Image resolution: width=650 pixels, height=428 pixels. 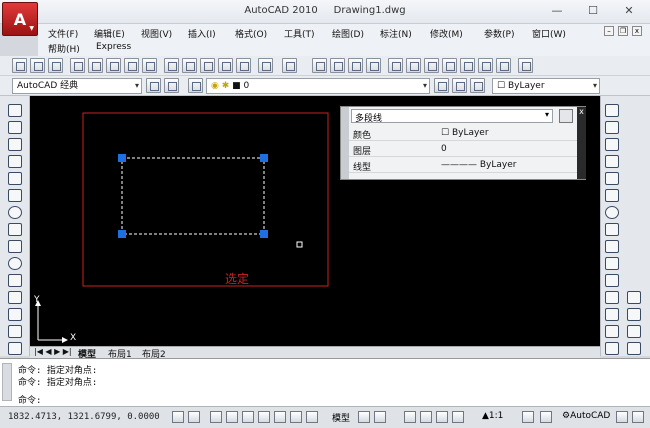 What do you see at coordinates (53, 351) in the screenshot?
I see `tab-nav-arrows: |◀ ◀ ▶ ▶|` at bounding box center [53, 351].